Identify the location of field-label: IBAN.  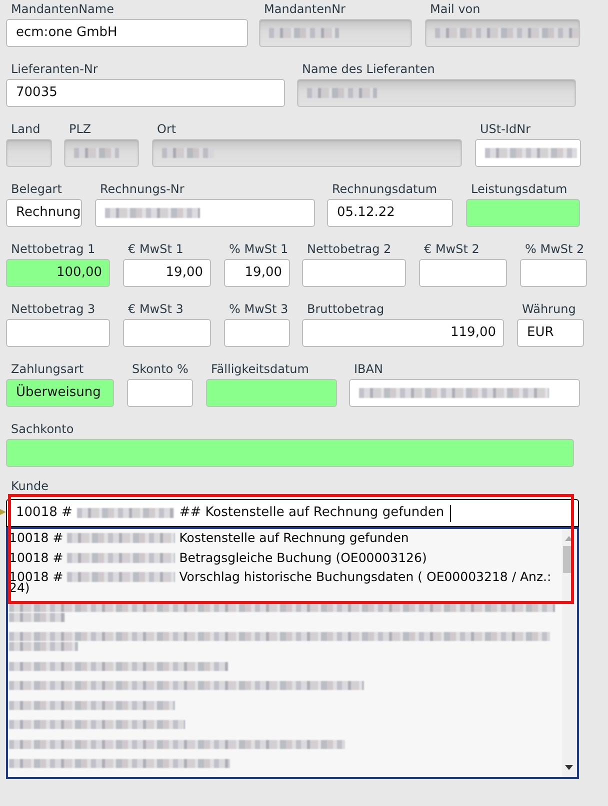
(368, 369).